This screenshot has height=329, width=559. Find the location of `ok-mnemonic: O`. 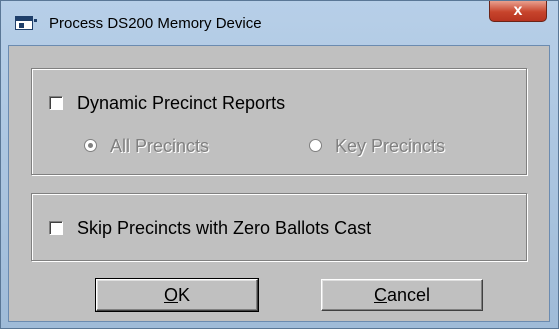

ok-mnemonic: O is located at coordinates (170, 295).